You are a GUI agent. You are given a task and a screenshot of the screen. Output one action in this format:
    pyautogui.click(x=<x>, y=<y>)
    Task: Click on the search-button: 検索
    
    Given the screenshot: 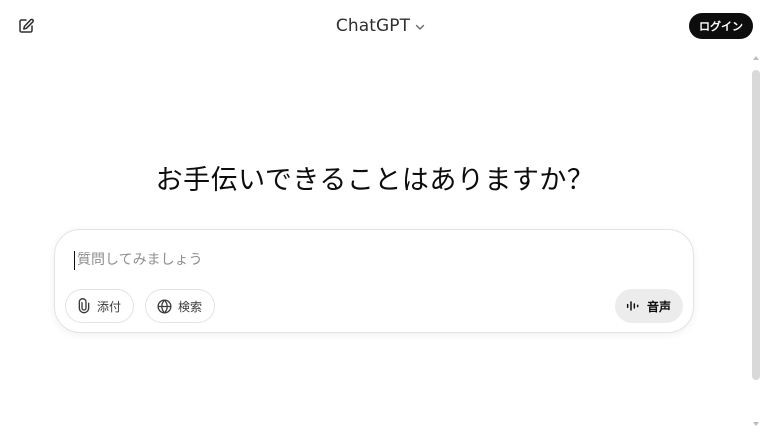 What is the action you would take?
    pyautogui.click(x=180, y=306)
    